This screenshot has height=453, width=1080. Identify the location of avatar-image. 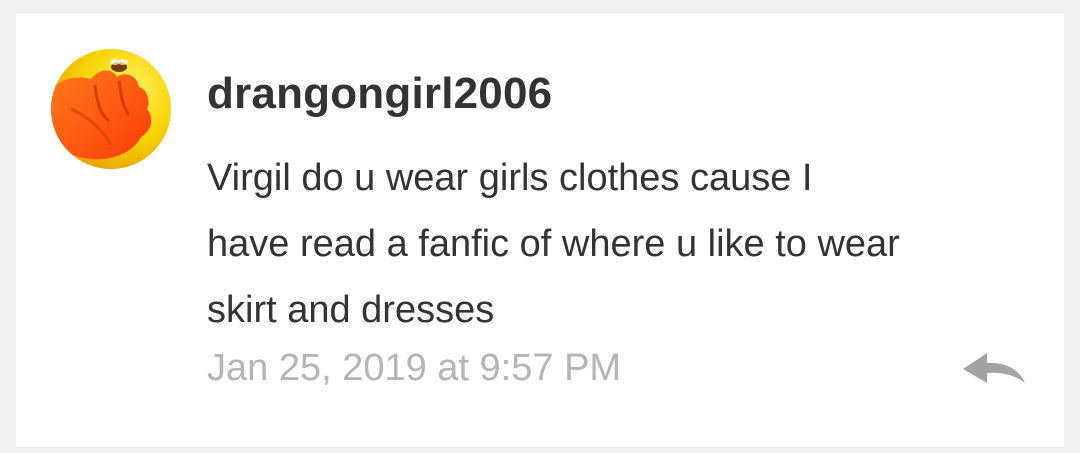
(111, 109).